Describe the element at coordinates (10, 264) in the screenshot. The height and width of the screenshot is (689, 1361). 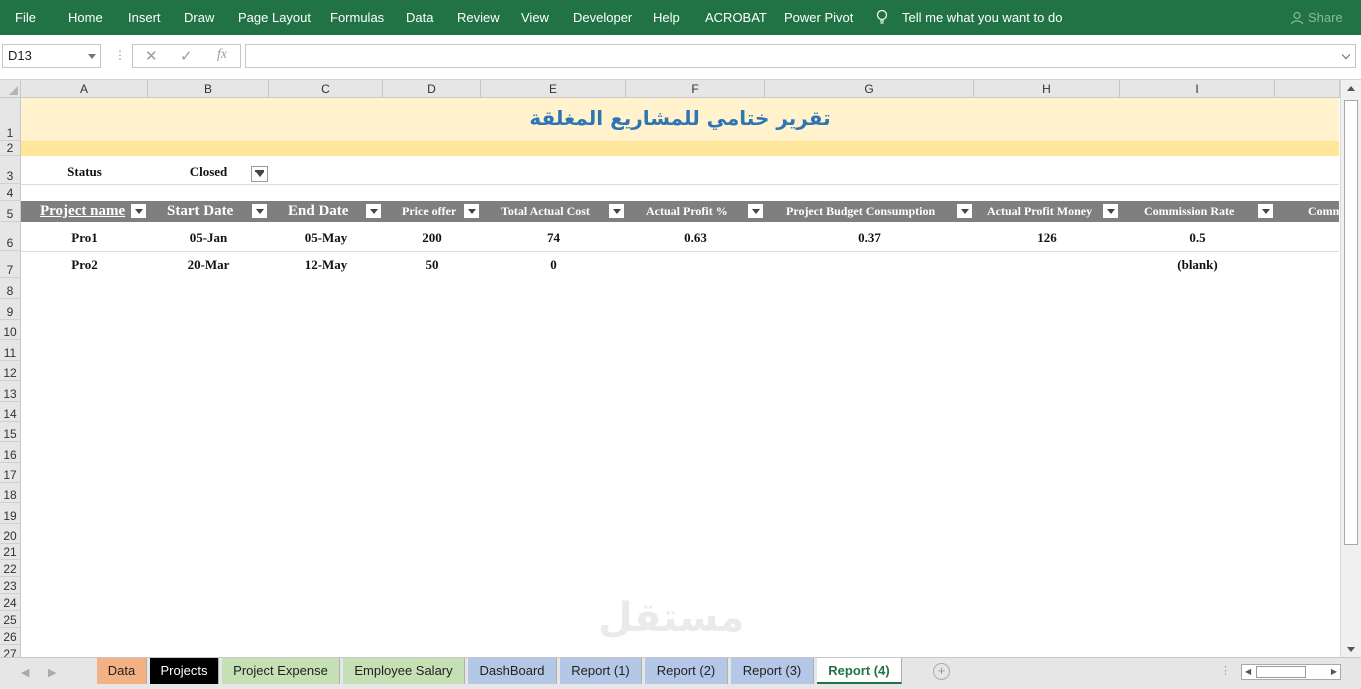
I see `row-header: 7` at that location.